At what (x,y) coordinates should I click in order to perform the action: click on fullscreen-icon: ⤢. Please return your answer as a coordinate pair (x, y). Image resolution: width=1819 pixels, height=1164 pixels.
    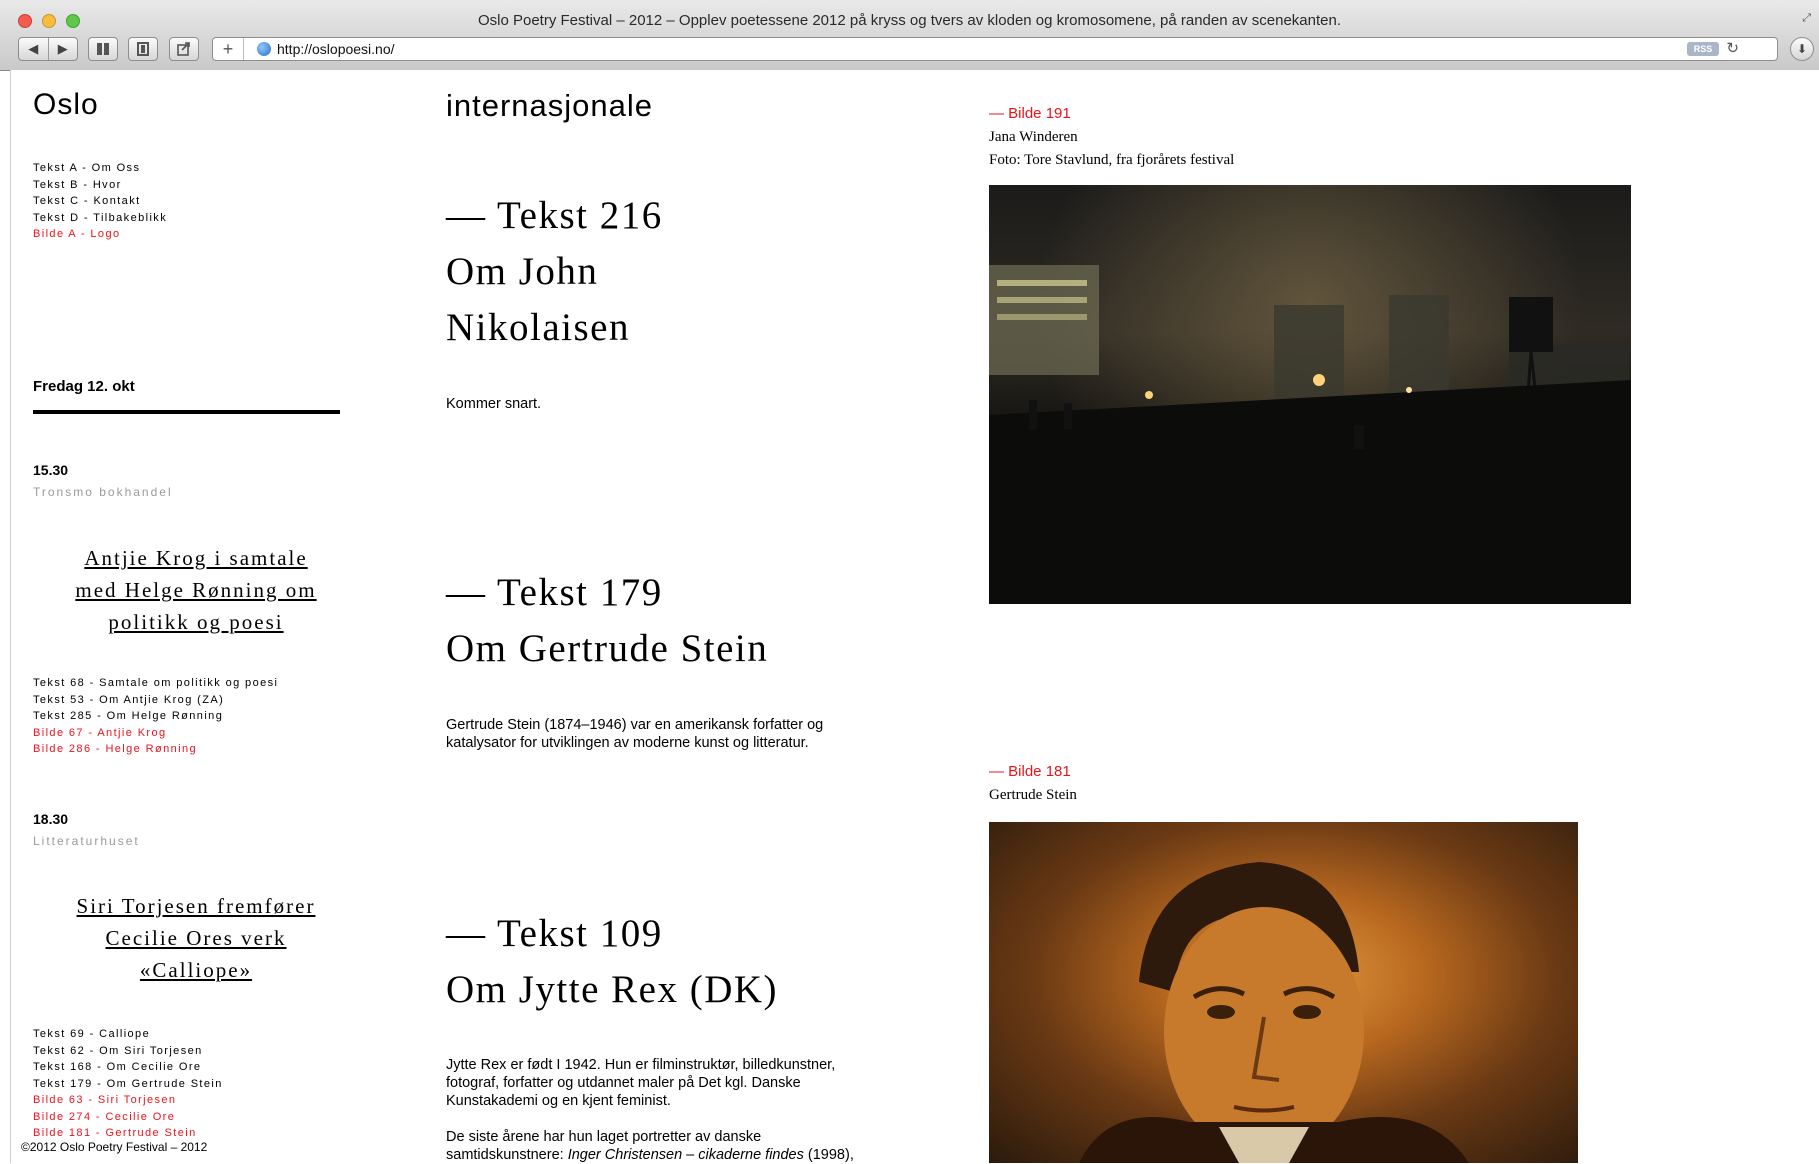
    Looking at the image, I should click on (1806, 18).